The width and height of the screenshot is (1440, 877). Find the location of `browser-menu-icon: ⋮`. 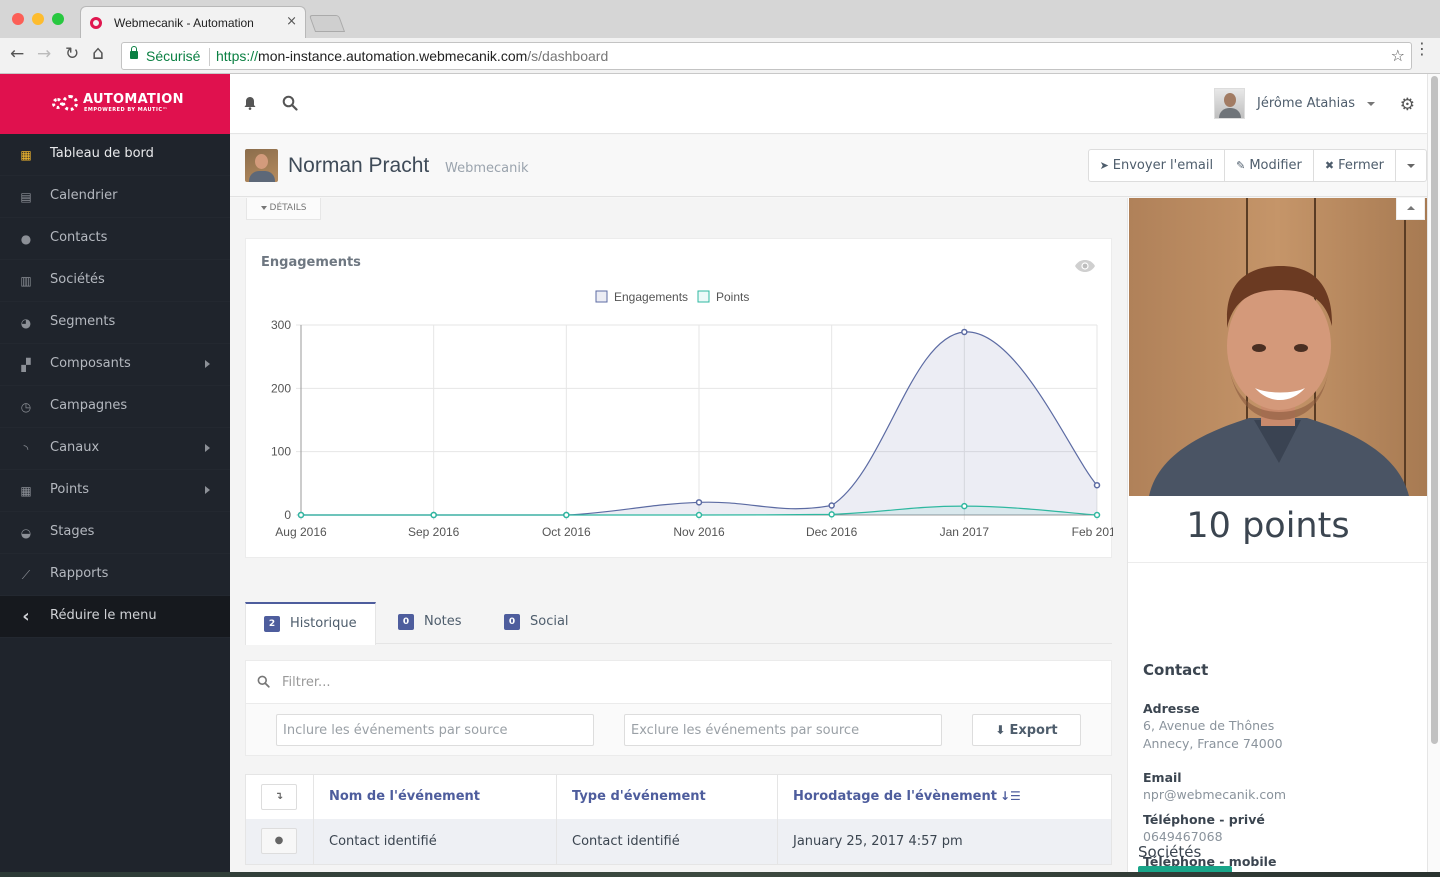

browser-menu-icon: ⋮ is located at coordinates (1422, 49).